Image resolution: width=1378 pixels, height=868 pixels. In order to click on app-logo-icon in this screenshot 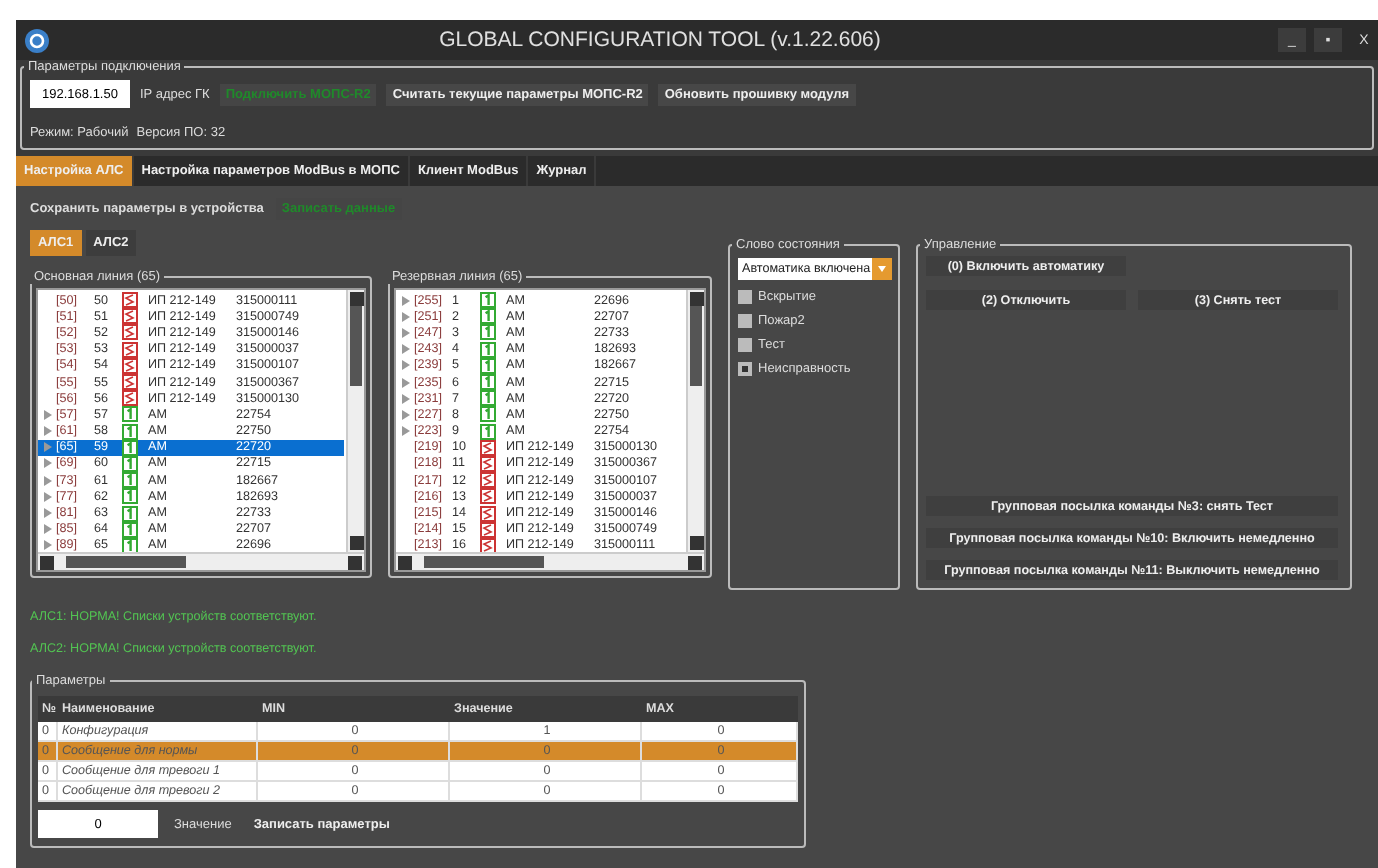, I will do `click(37, 40)`.